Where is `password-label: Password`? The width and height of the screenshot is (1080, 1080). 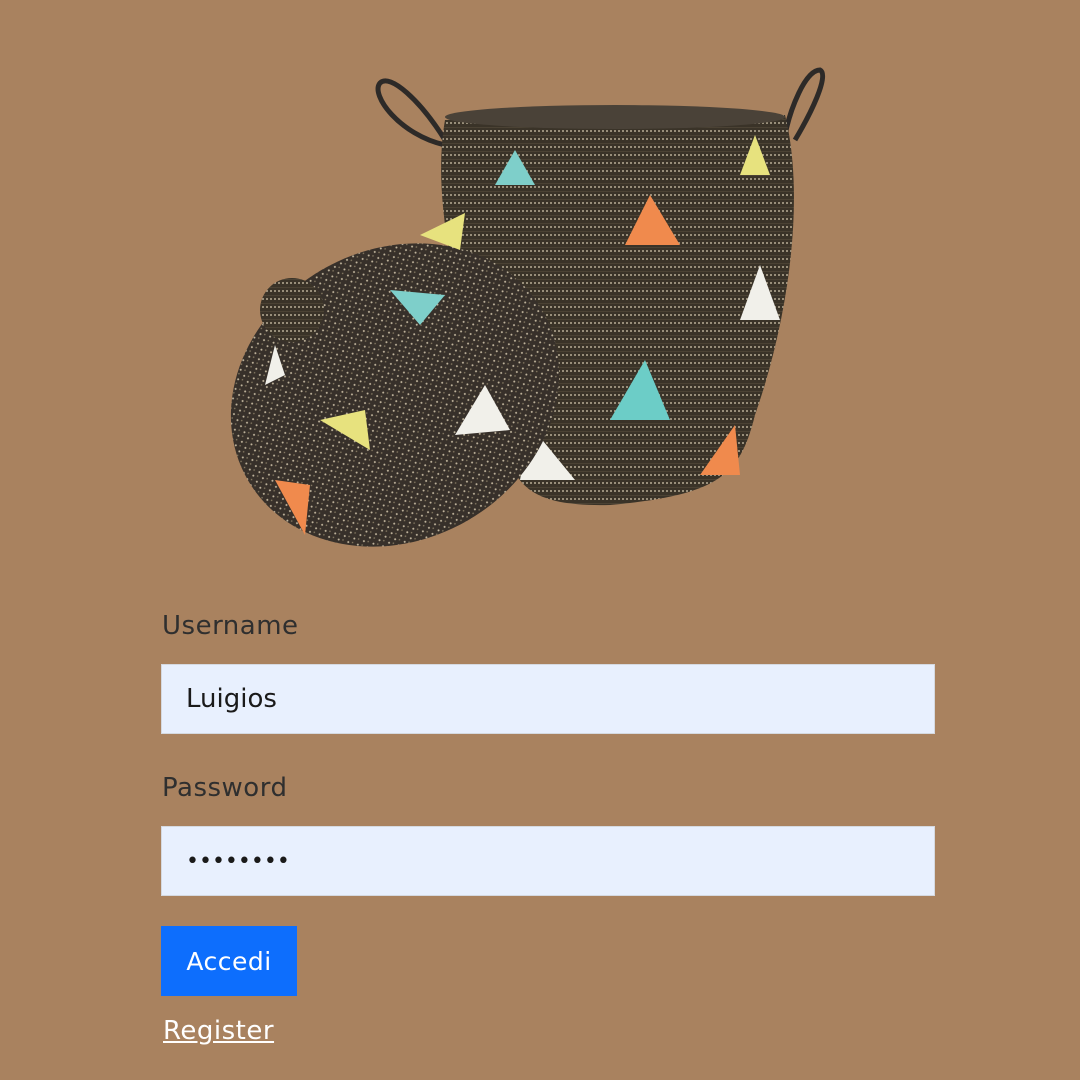 password-label: Password is located at coordinates (225, 788).